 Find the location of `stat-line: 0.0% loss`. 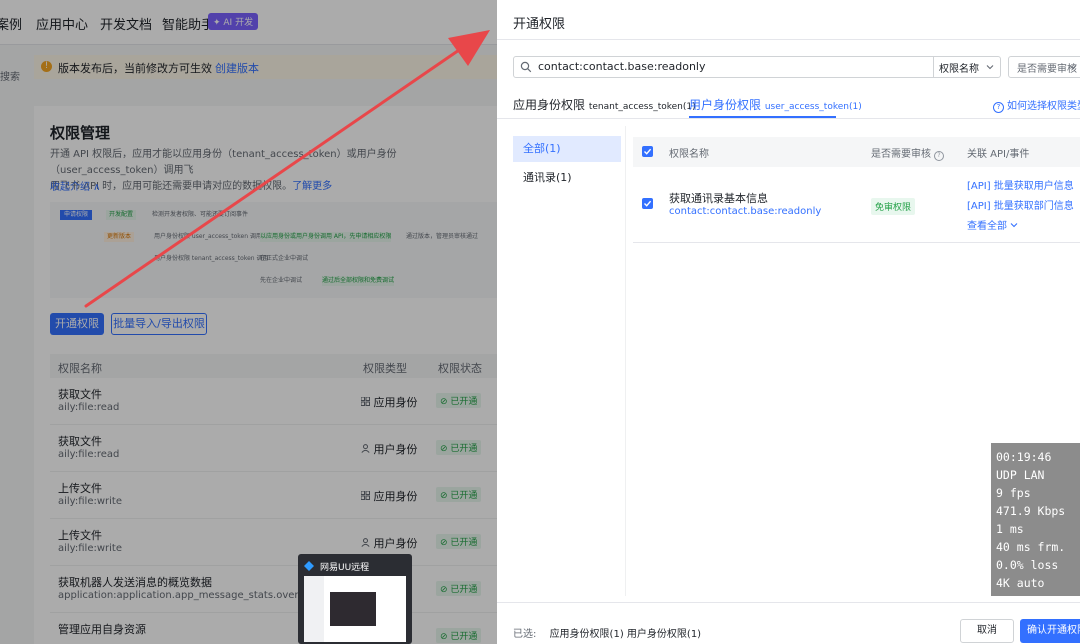

stat-line: 0.0% loss is located at coordinates (1027, 565).